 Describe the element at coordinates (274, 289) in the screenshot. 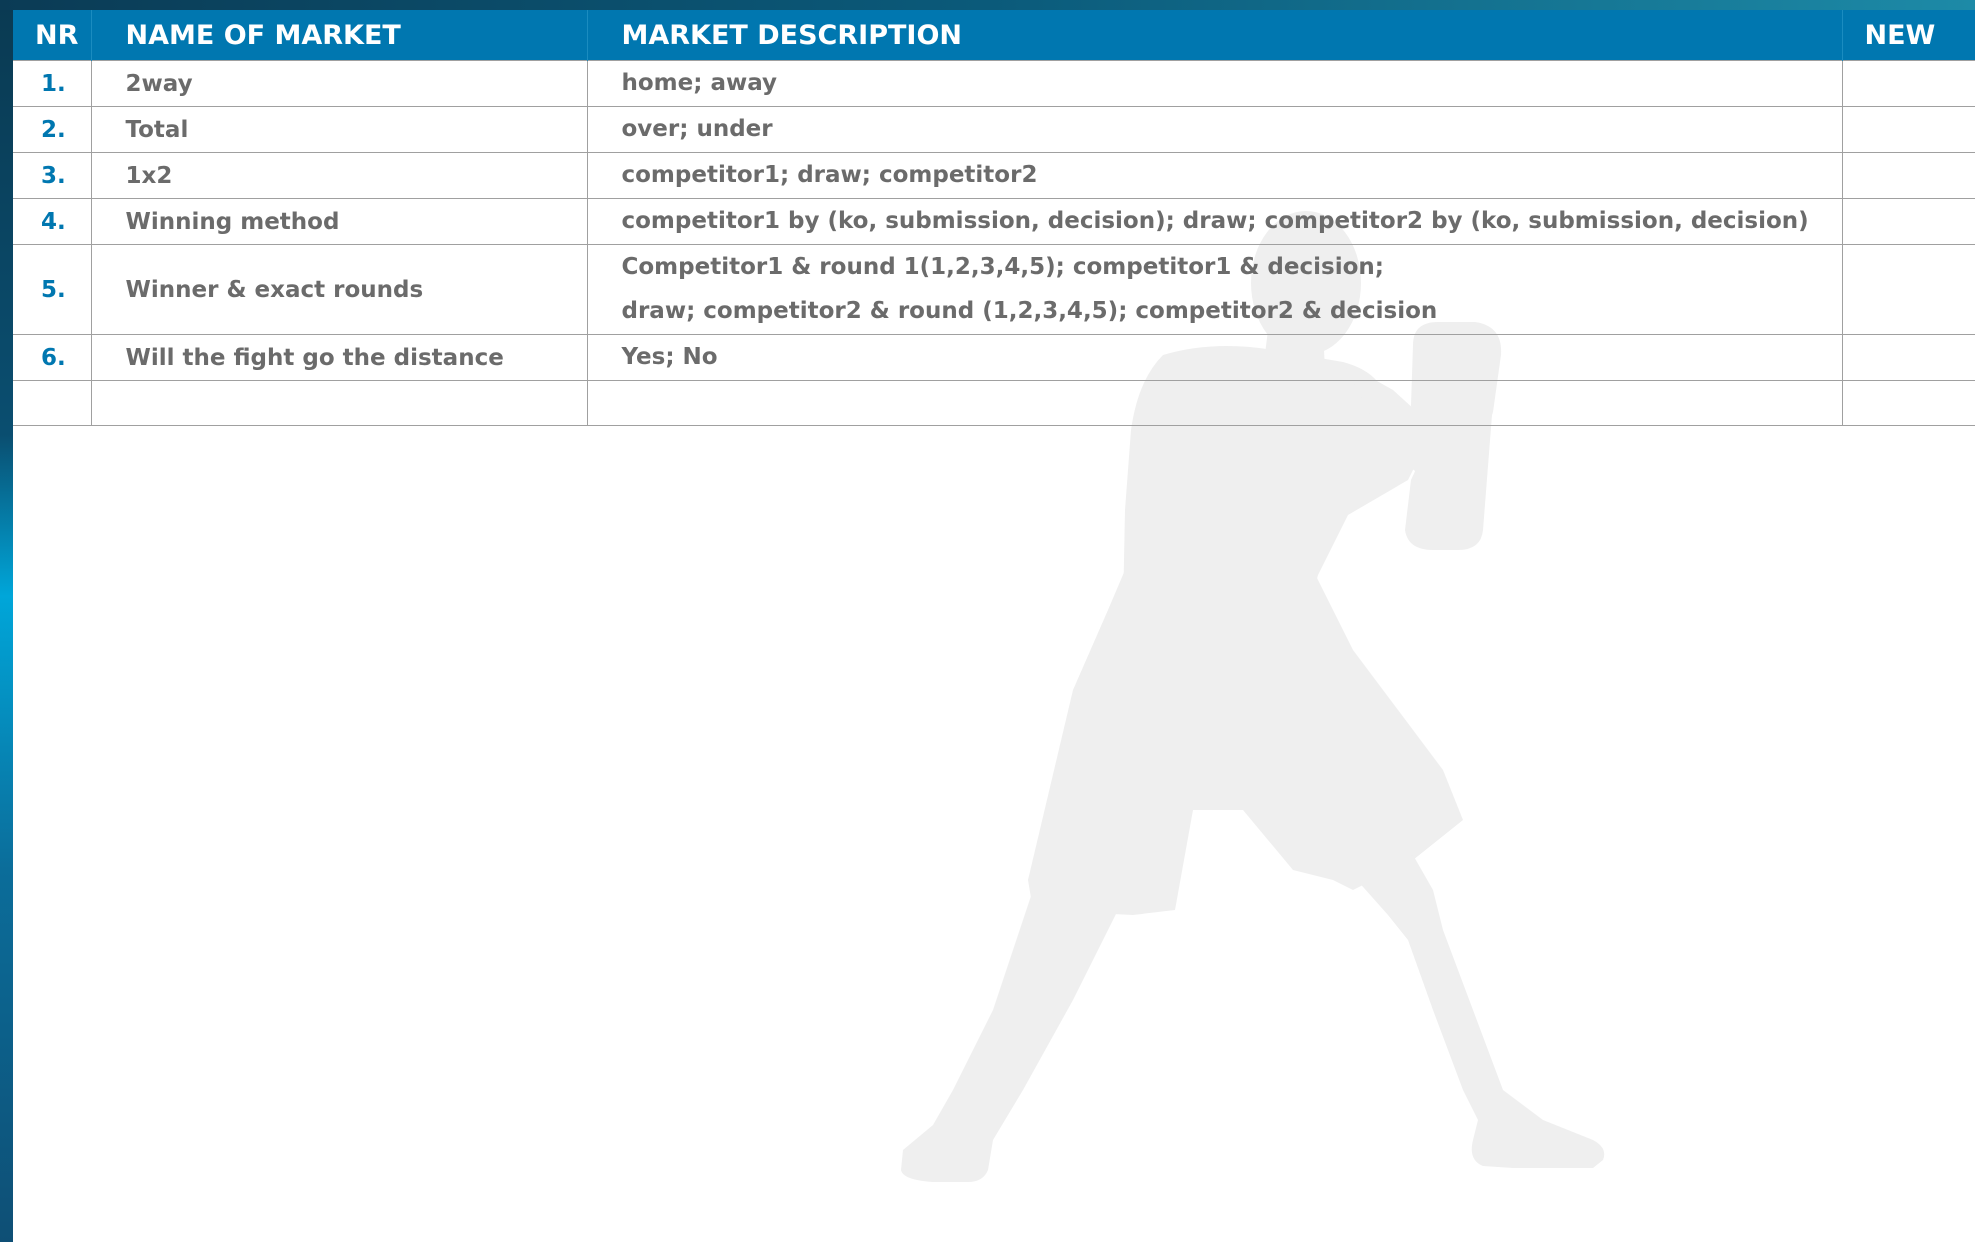

I see `market-name-text: Winner & exact rounds` at that location.